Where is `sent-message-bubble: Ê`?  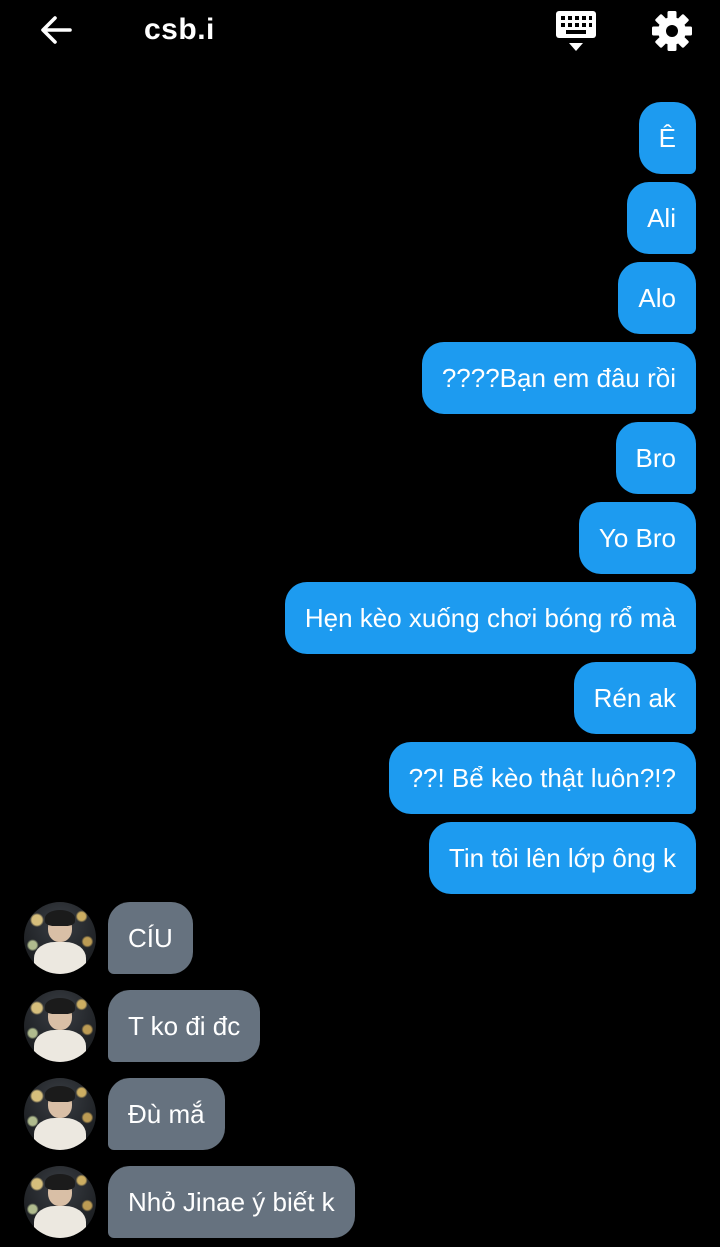
sent-message-bubble: Ê is located at coordinates (667, 138).